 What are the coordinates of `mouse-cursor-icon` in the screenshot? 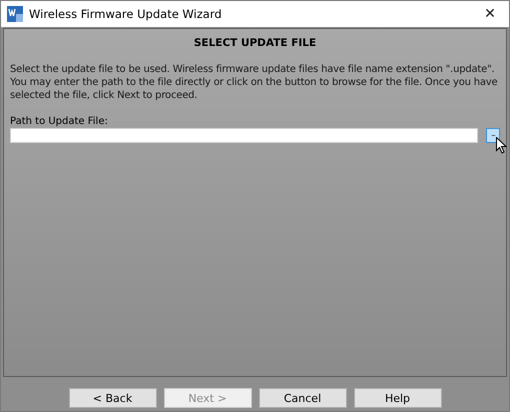 It's located at (501, 145).